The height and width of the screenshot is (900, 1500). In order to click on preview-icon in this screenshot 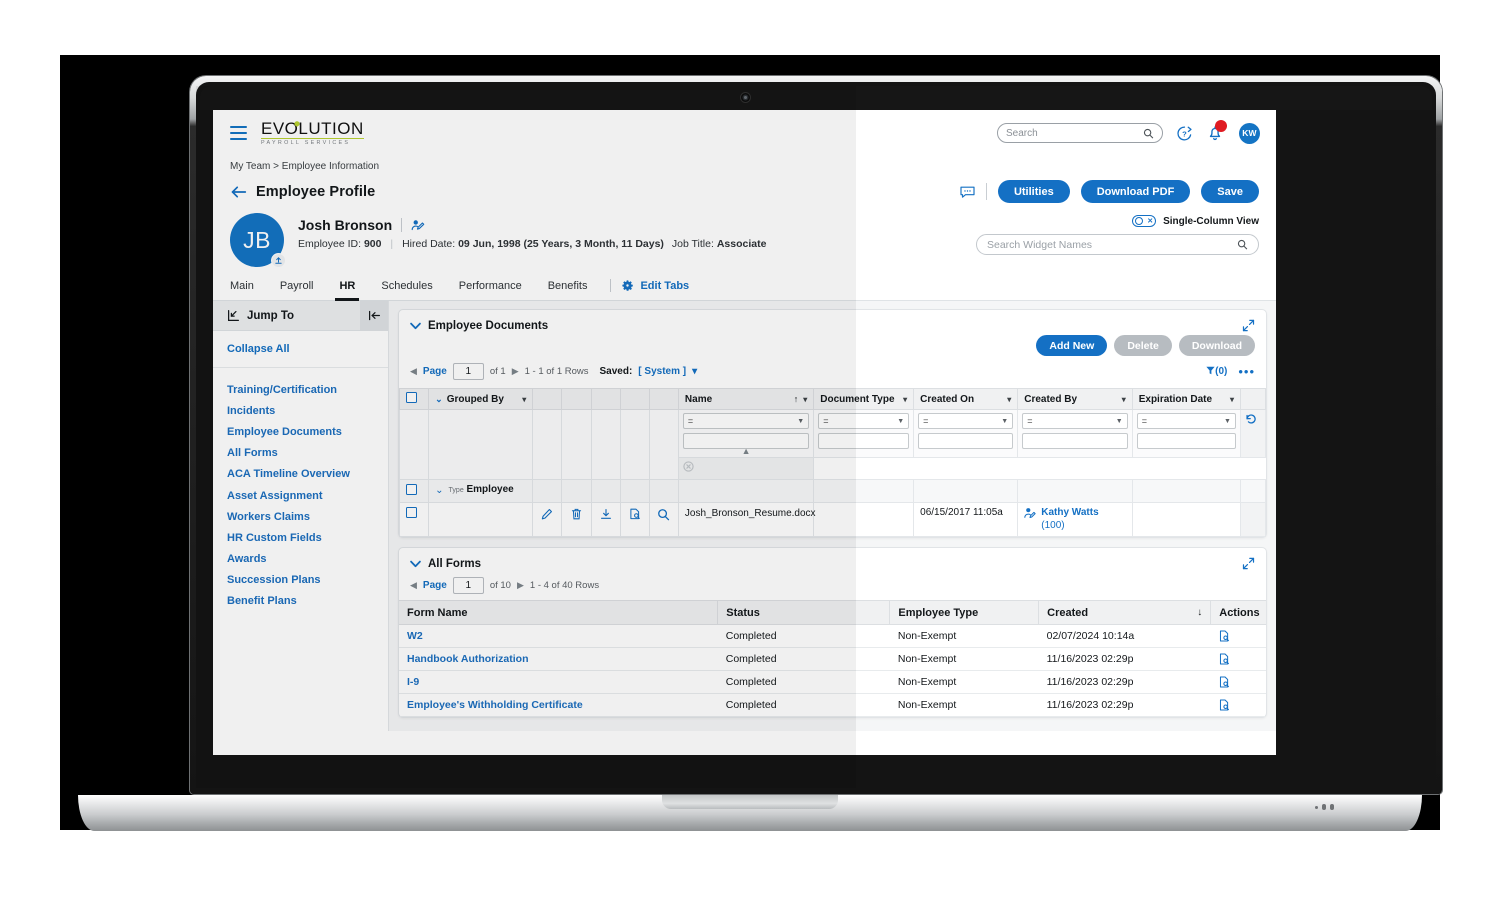, I will do `click(634, 520)`.